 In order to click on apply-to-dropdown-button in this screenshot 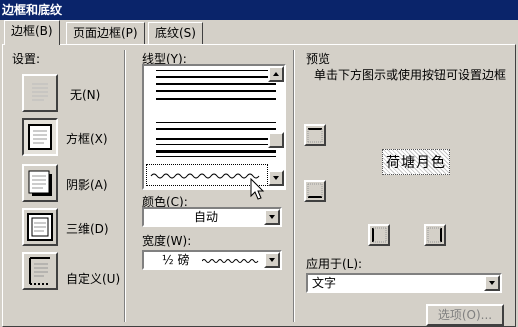, I will do `click(492, 283)`.